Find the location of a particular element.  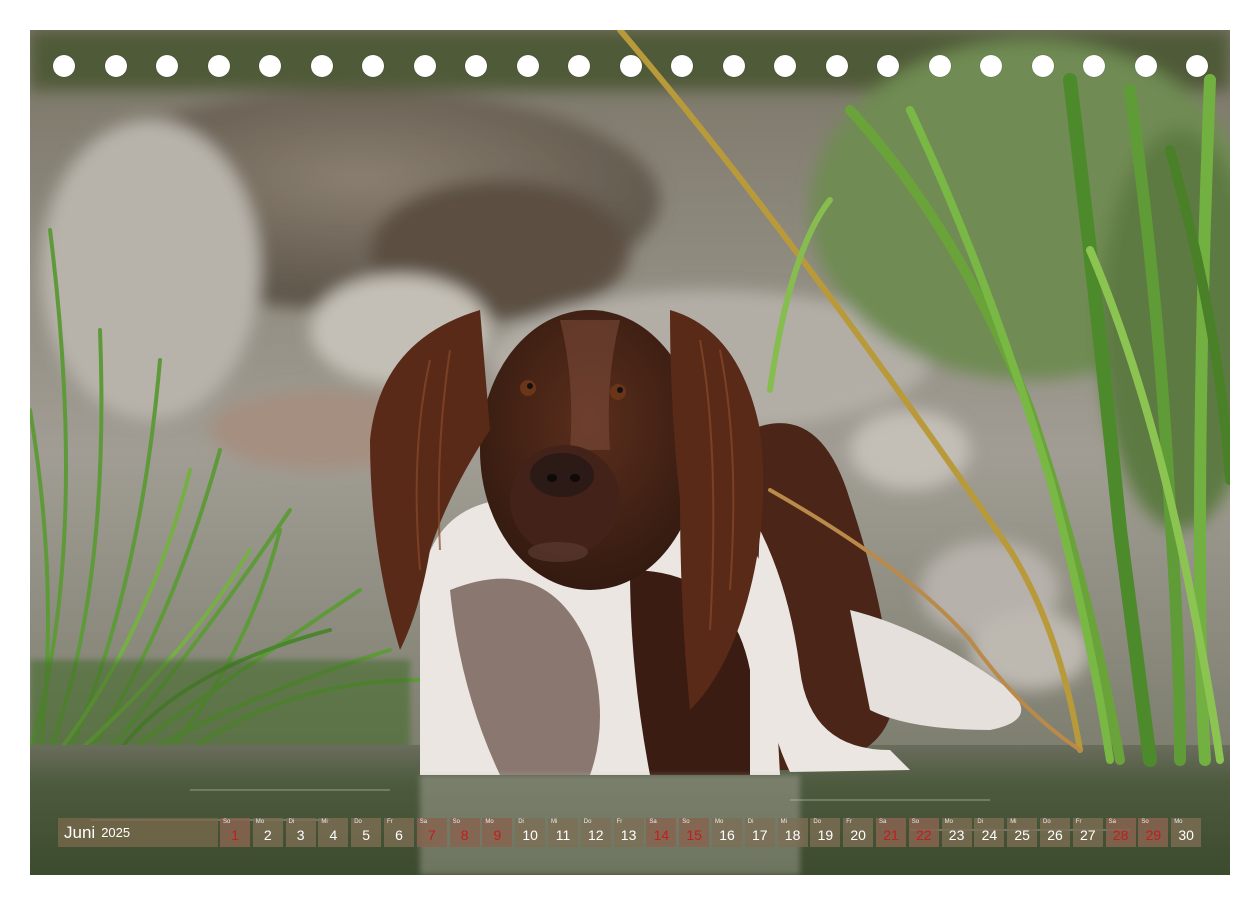

day-cell: Sa 7 is located at coordinates (431, 832).